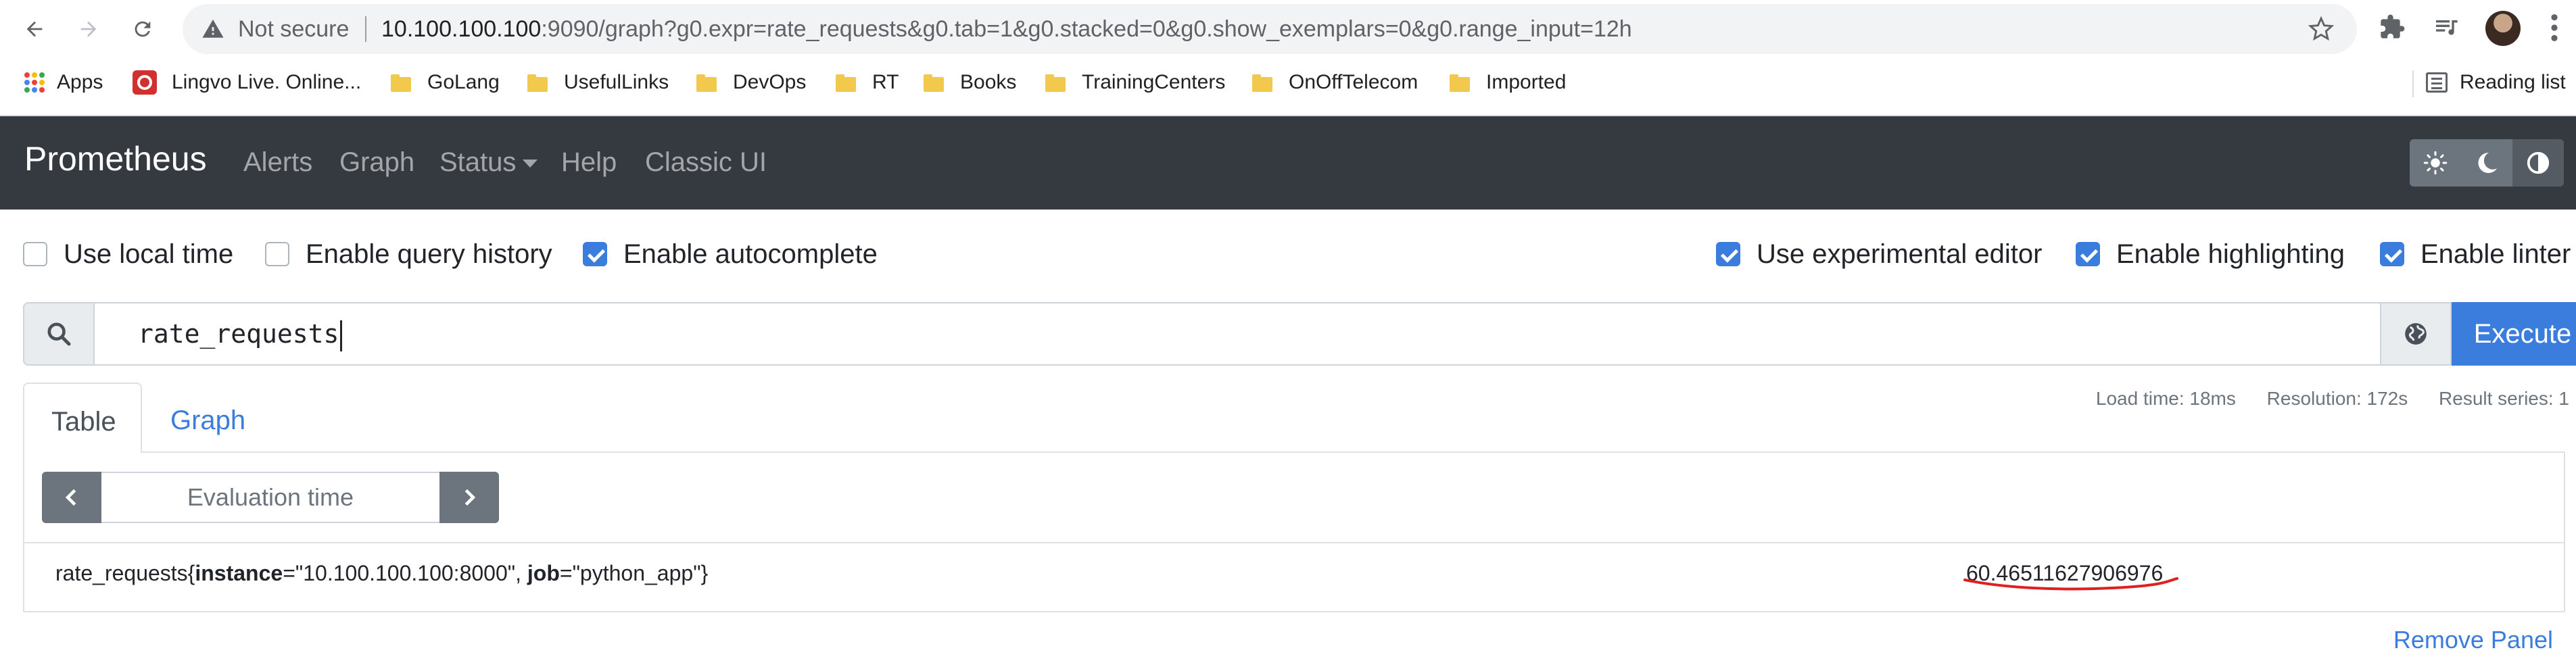  I want to click on media-queue-icon, so click(2446, 27).